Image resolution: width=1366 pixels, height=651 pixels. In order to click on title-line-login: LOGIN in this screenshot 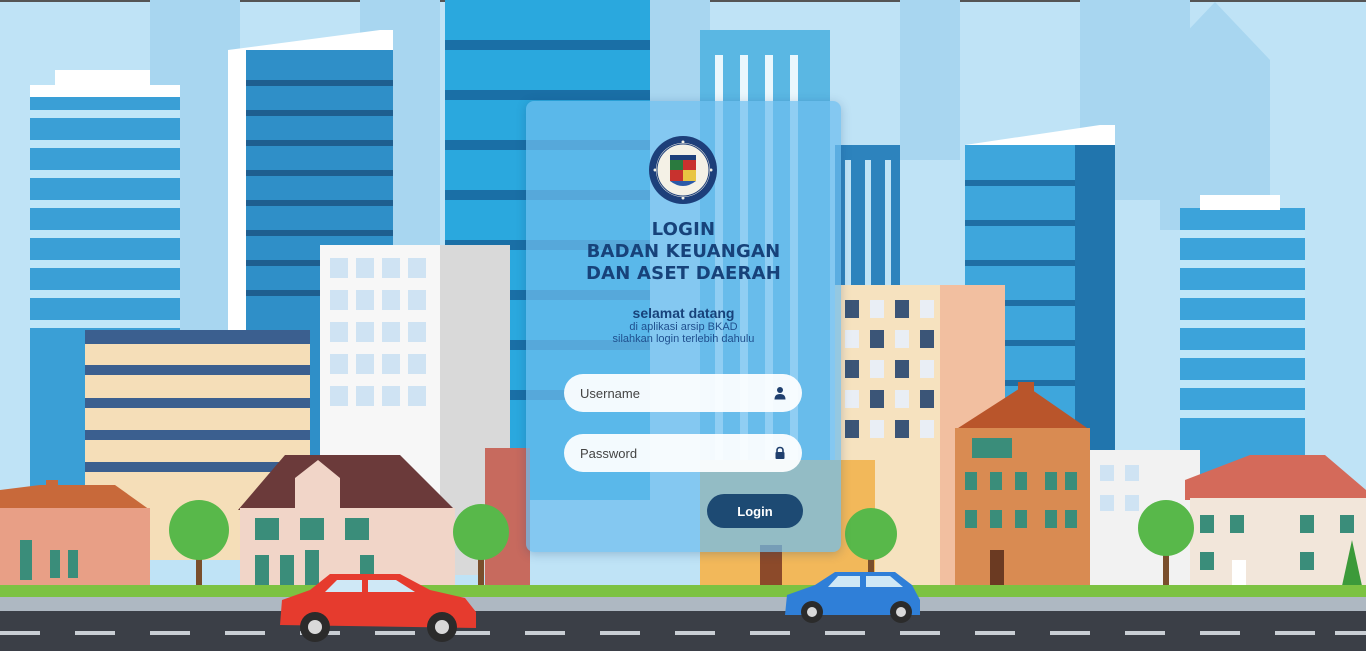, I will do `click(683, 229)`.